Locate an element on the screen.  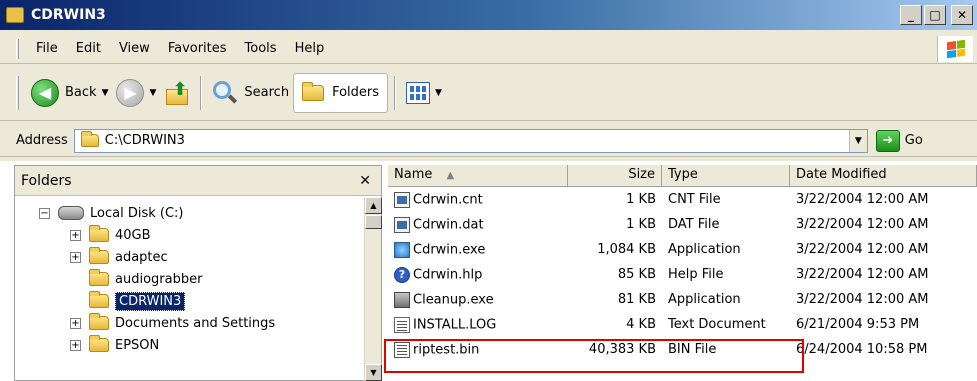
menu-edit: Edit is located at coordinates (88, 48).